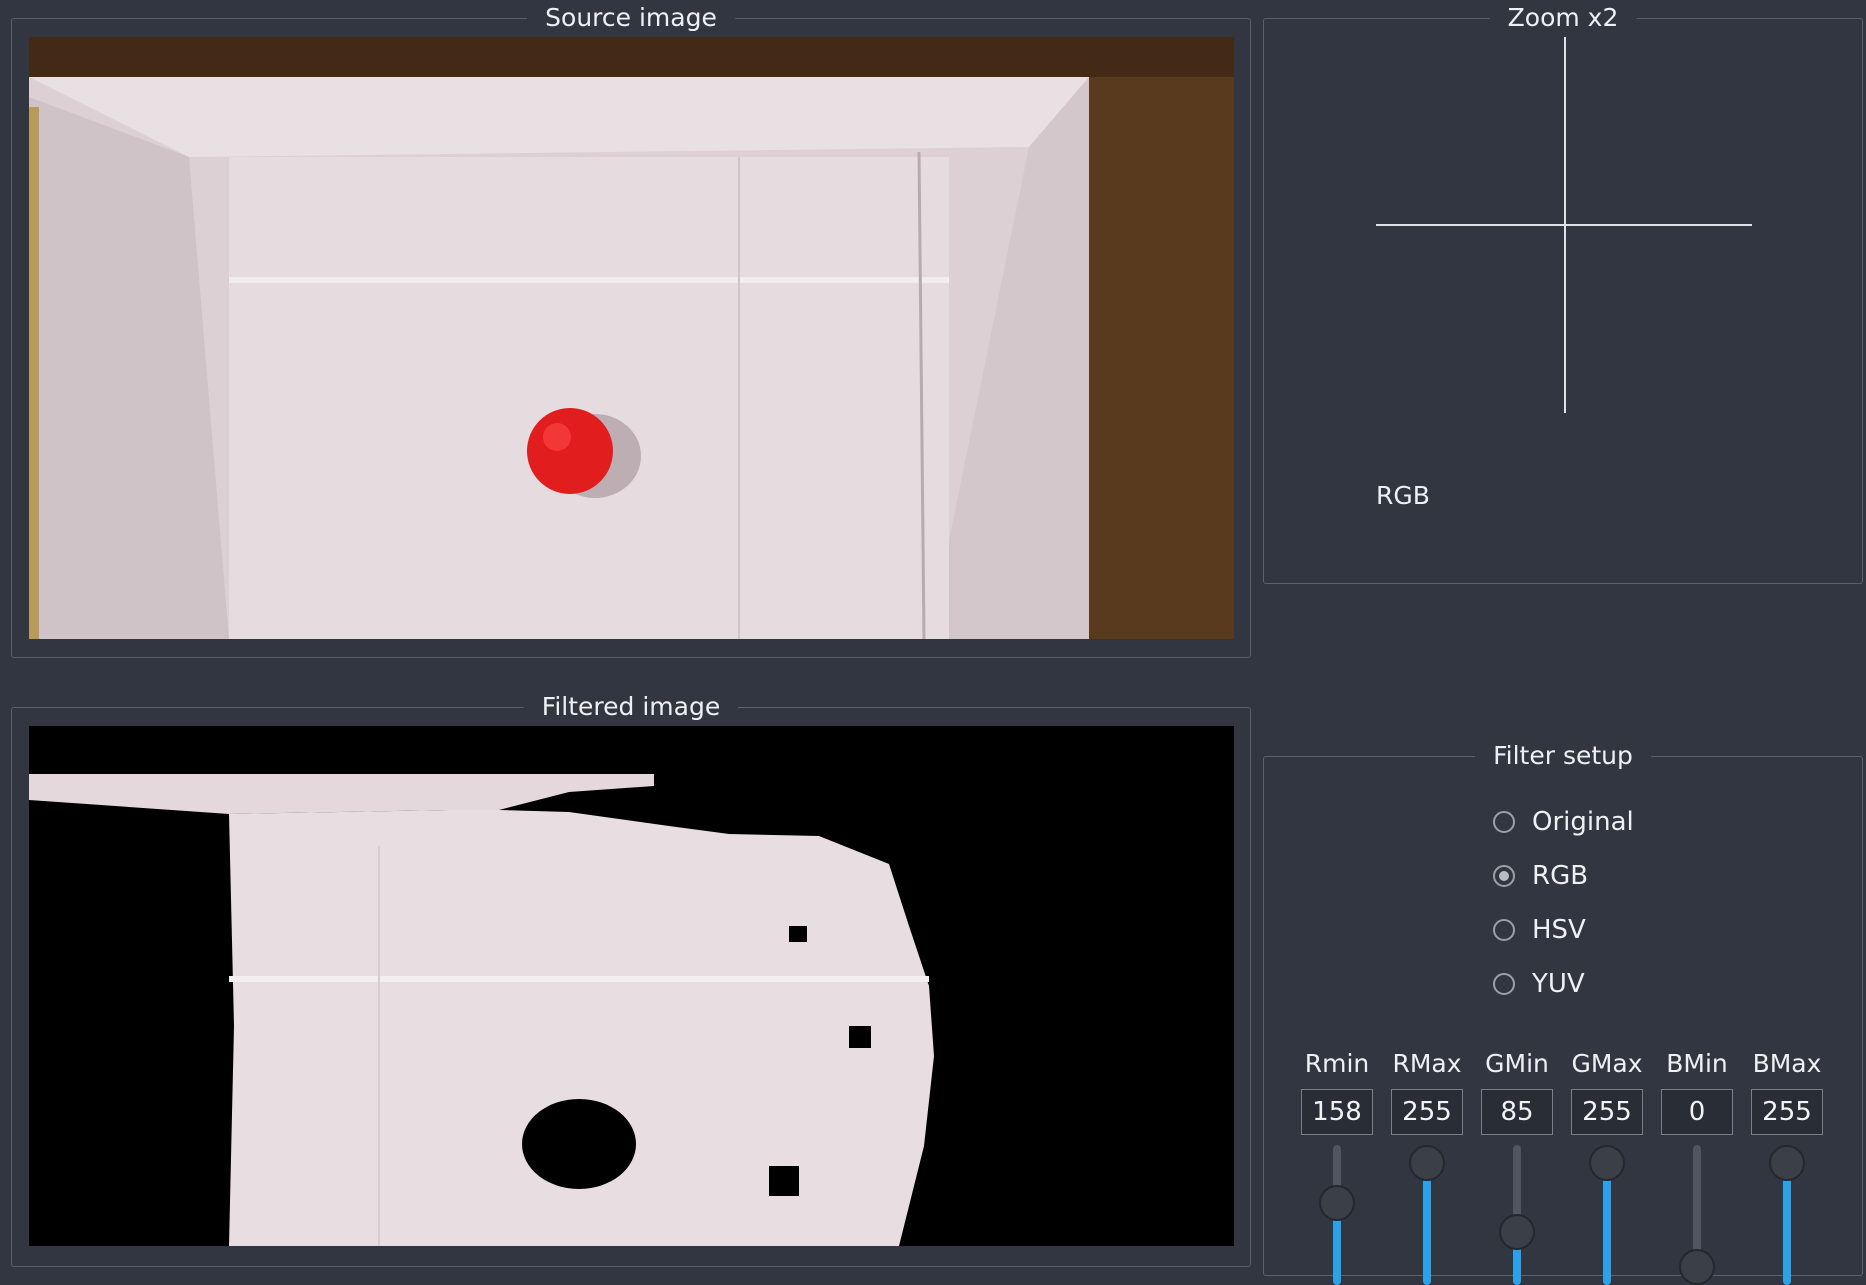  I want to click on slider-rmin: Rmin 158, so click(1337, 1166).